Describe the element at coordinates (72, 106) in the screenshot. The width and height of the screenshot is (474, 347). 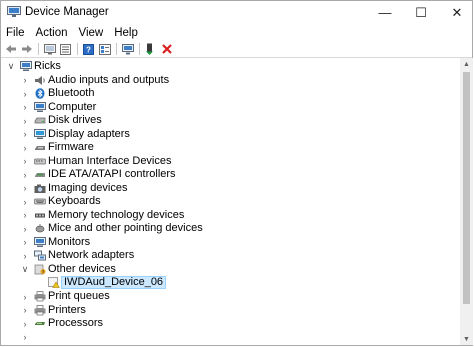
I see `tree-item-label: Computer` at that location.